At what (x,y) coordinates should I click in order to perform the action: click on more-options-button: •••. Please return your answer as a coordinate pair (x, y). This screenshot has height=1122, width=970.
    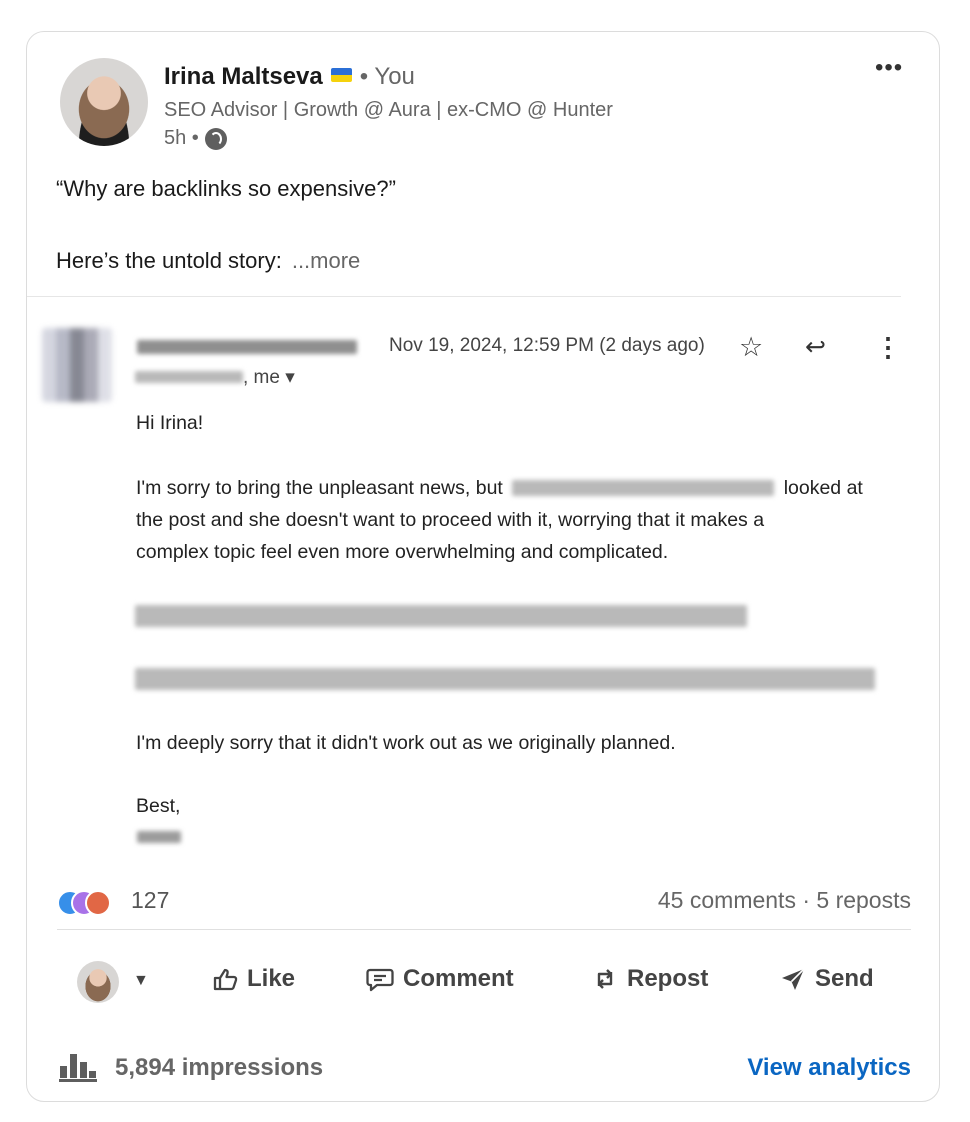
    Looking at the image, I should click on (889, 68).